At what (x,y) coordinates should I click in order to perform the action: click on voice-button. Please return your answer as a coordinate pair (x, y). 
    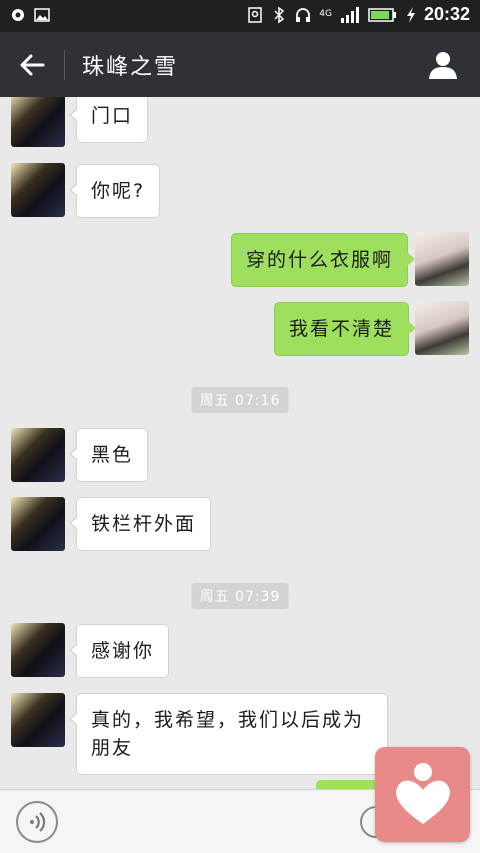
    Looking at the image, I should click on (37, 822).